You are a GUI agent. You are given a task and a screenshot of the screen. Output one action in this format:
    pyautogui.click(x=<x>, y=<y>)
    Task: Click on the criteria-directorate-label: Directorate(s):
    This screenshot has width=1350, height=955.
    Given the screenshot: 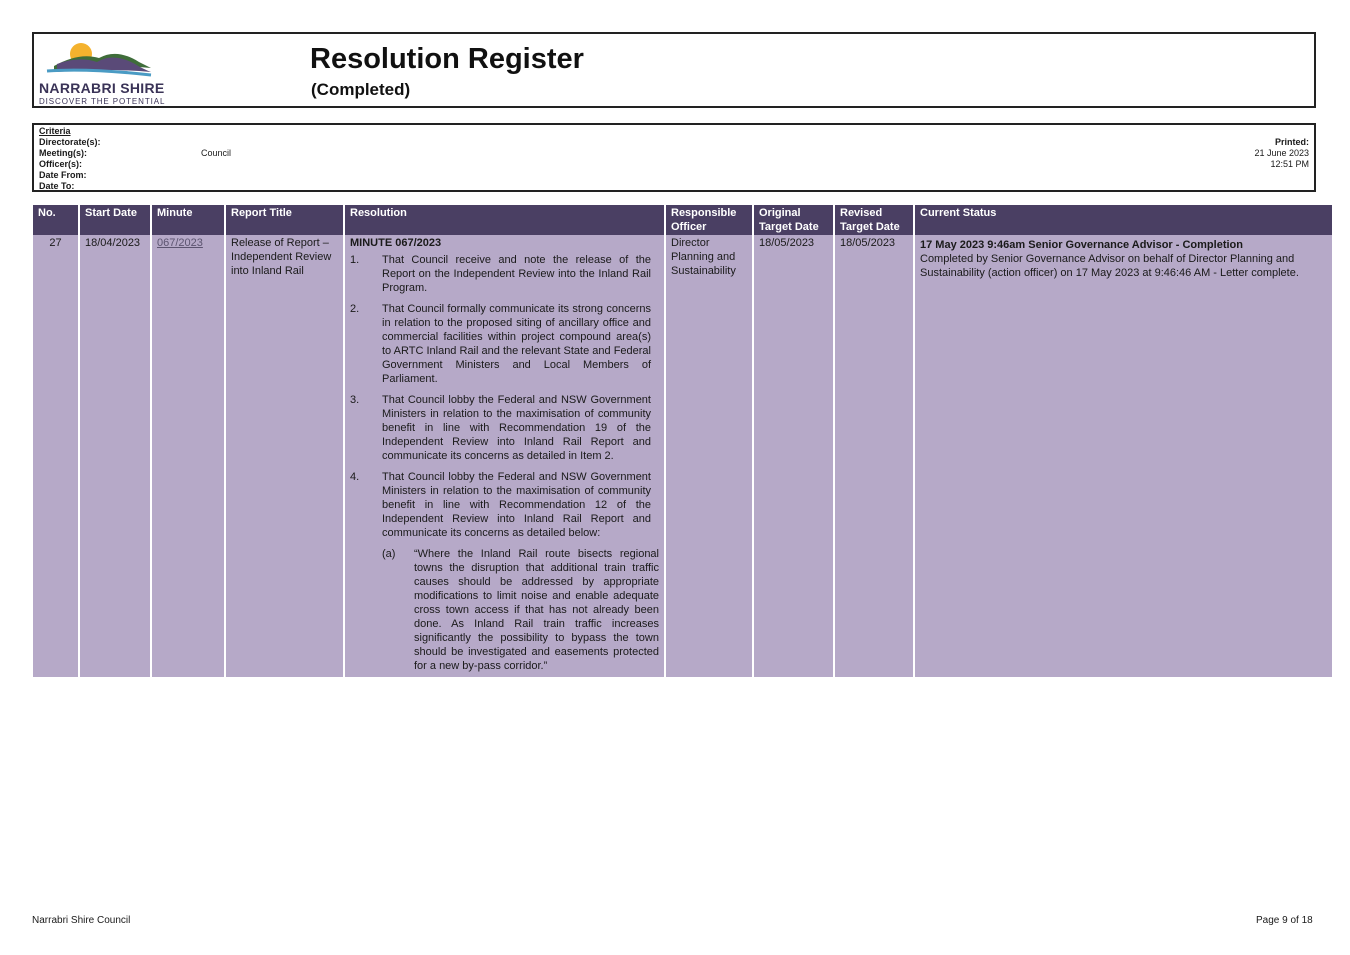 What is the action you would take?
    pyautogui.click(x=70, y=142)
    